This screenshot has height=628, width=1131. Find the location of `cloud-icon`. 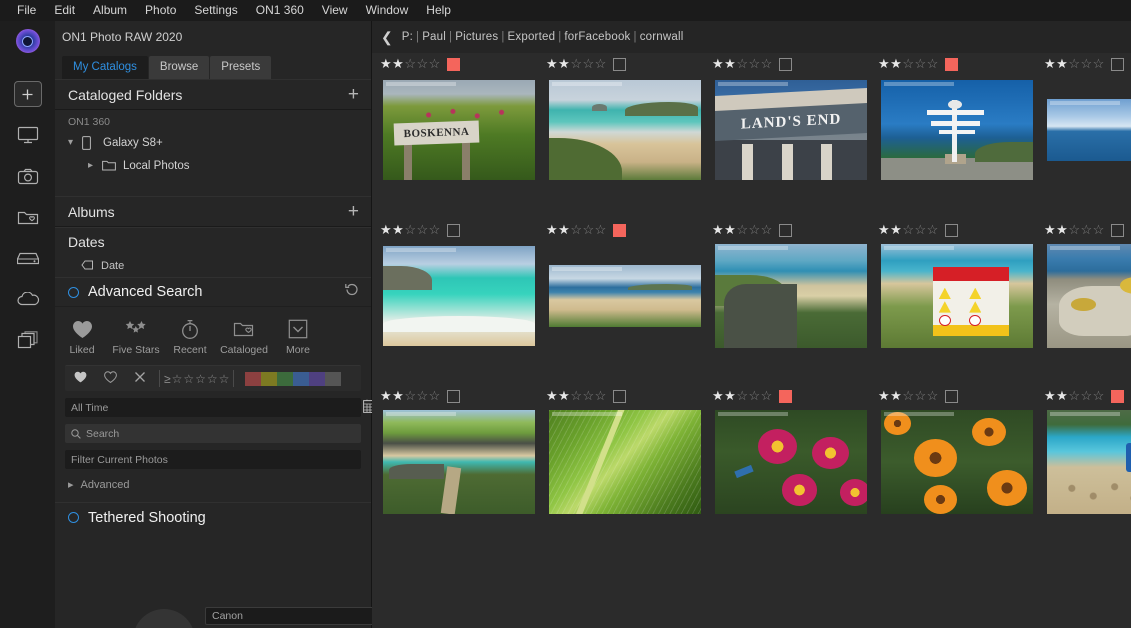

cloud-icon is located at coordinates (28, 299).